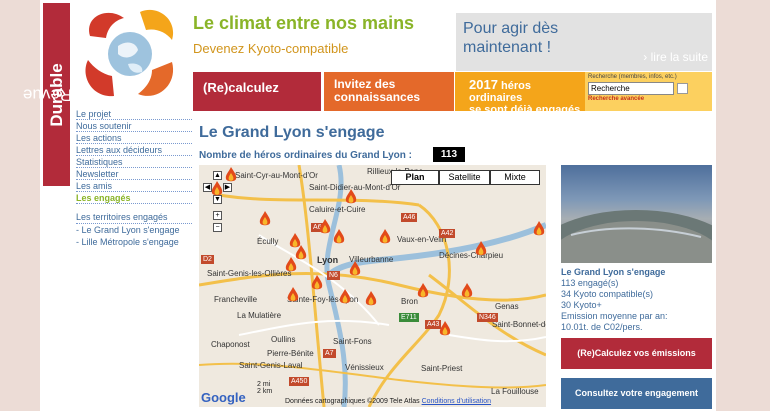 Image resolution: width=770 pixels, height=411 pixels. I want to click on page-title: Le Grand Lyon s'engage, so click(292, 132).